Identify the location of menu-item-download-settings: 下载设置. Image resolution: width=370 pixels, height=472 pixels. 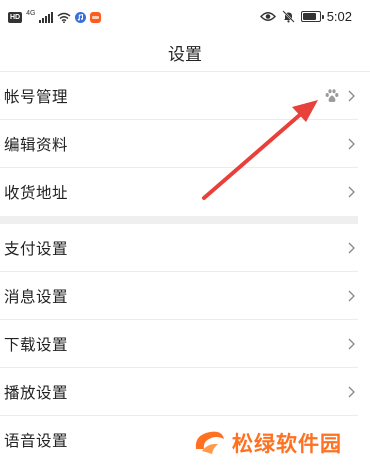
(179, 344).